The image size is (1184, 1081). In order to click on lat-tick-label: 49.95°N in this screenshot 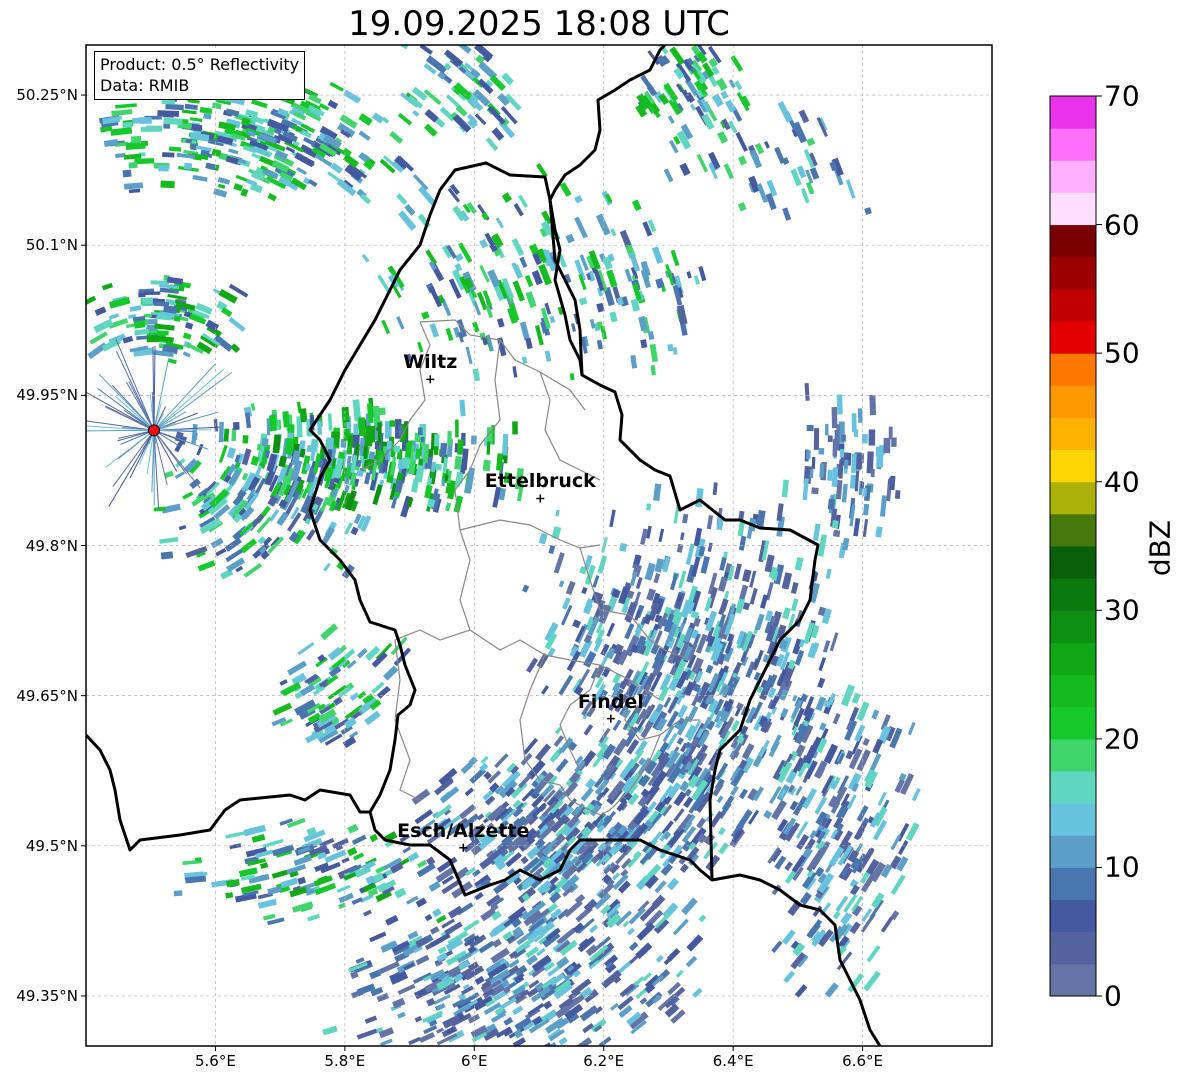, I will do `click(47, 395)`.